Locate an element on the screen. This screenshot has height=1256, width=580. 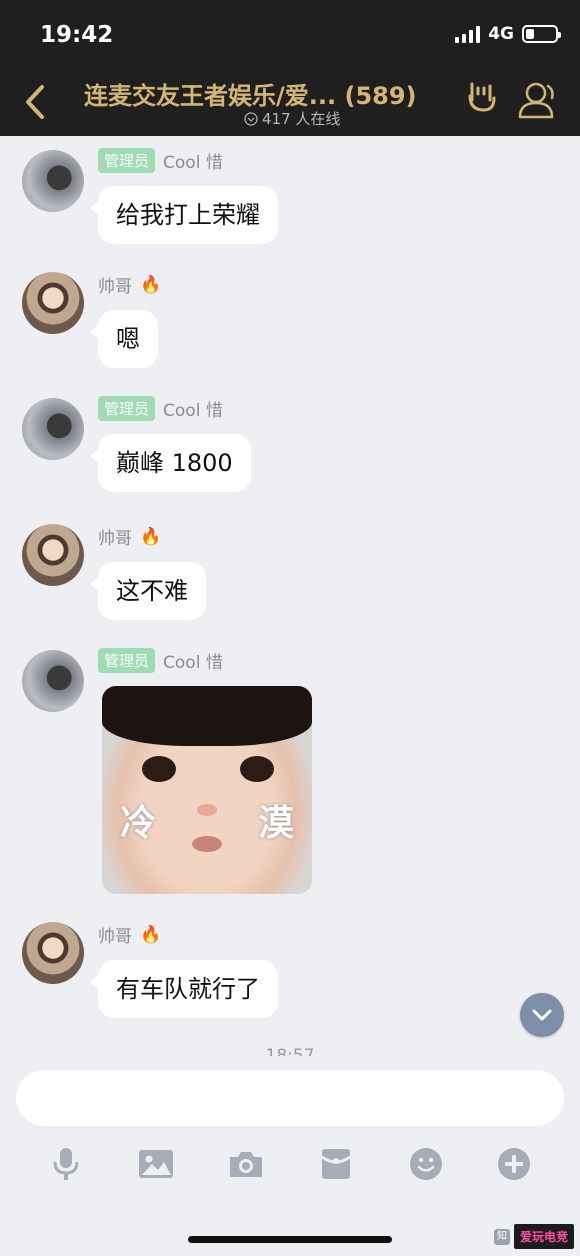
emoji-icon is located at coordinates (426, 1164).